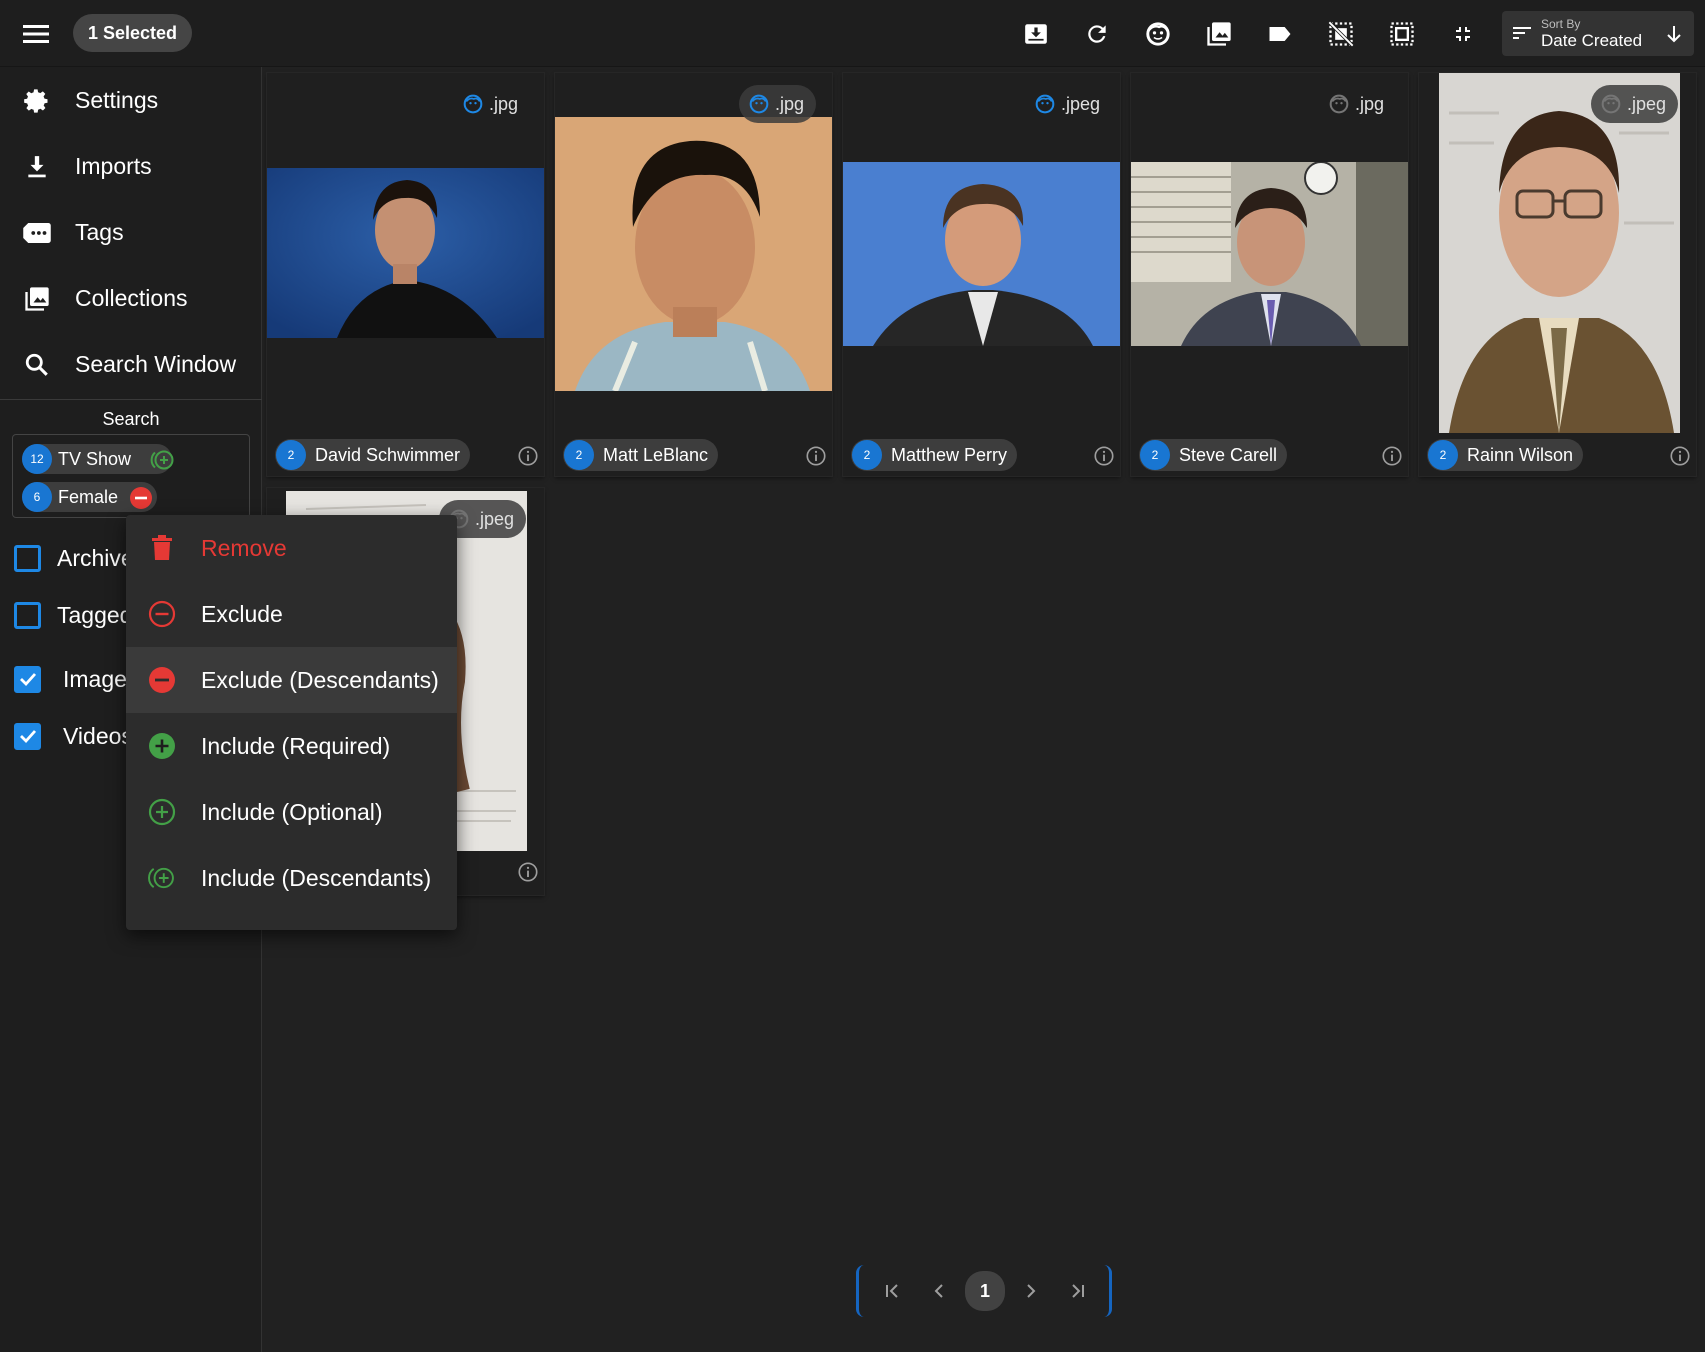  I want to click on page-number-current: 1, so click(985, 1291).